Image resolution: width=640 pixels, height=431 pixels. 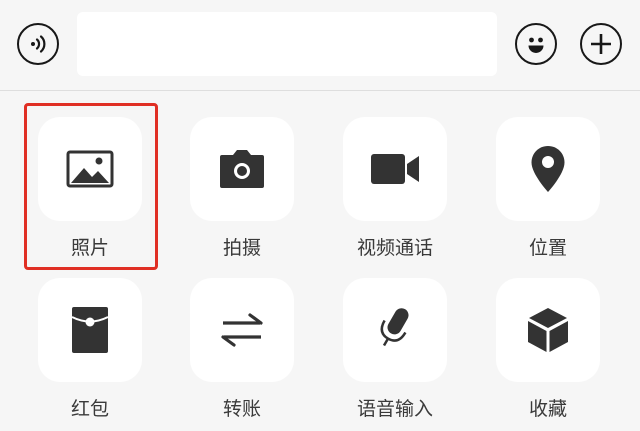 I want to click on more-button, so click(x=601, y=44).